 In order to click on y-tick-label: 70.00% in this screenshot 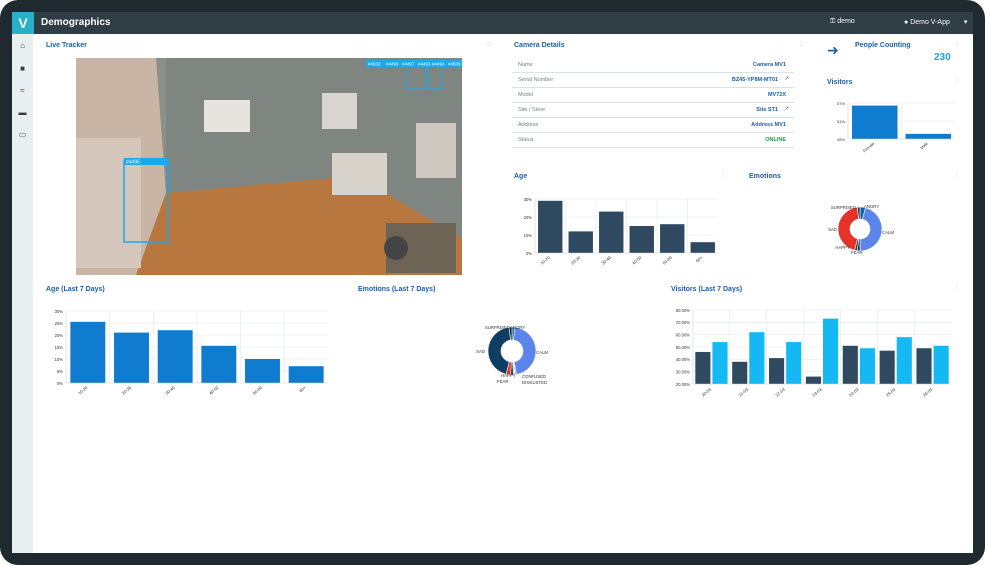, I will do `click(683, 322)`.